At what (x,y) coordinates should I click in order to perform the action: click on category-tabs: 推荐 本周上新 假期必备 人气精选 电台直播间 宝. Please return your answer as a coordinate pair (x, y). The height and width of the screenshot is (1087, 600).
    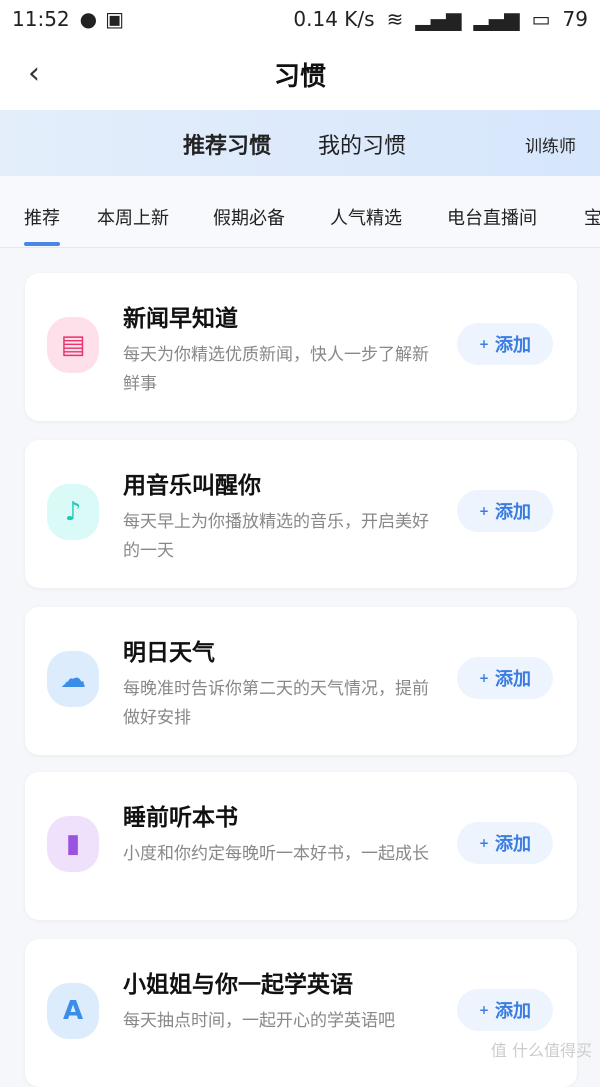
    Looking at the image, I should click on (300, 212).